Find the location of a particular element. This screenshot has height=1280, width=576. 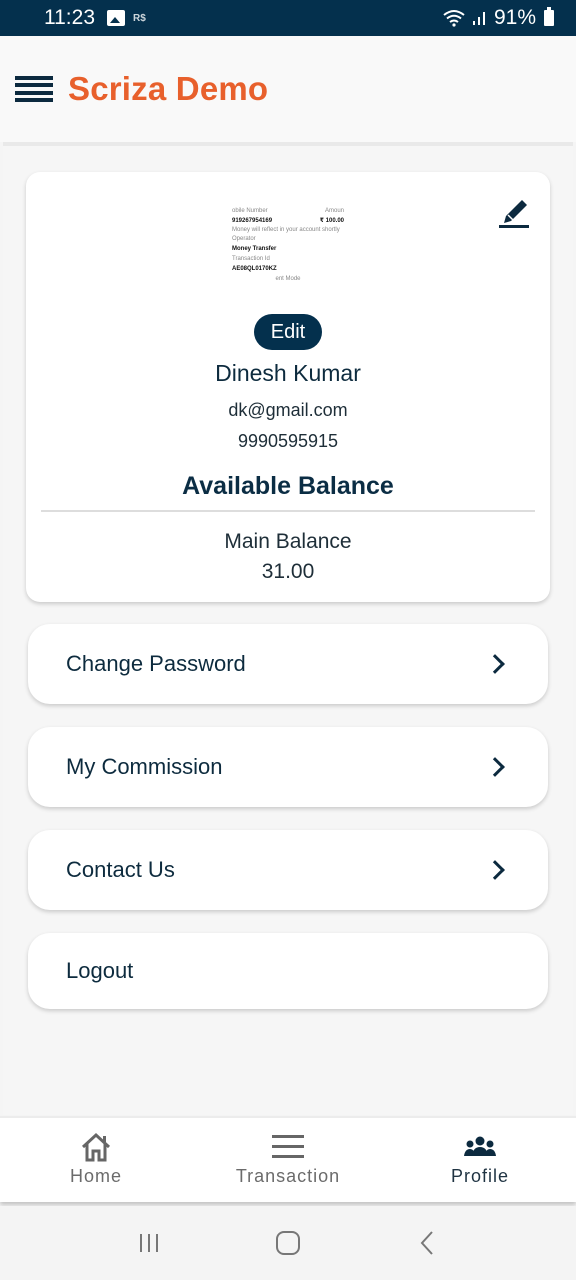

edit-pencil-icon is located at coordinates (514, 210).